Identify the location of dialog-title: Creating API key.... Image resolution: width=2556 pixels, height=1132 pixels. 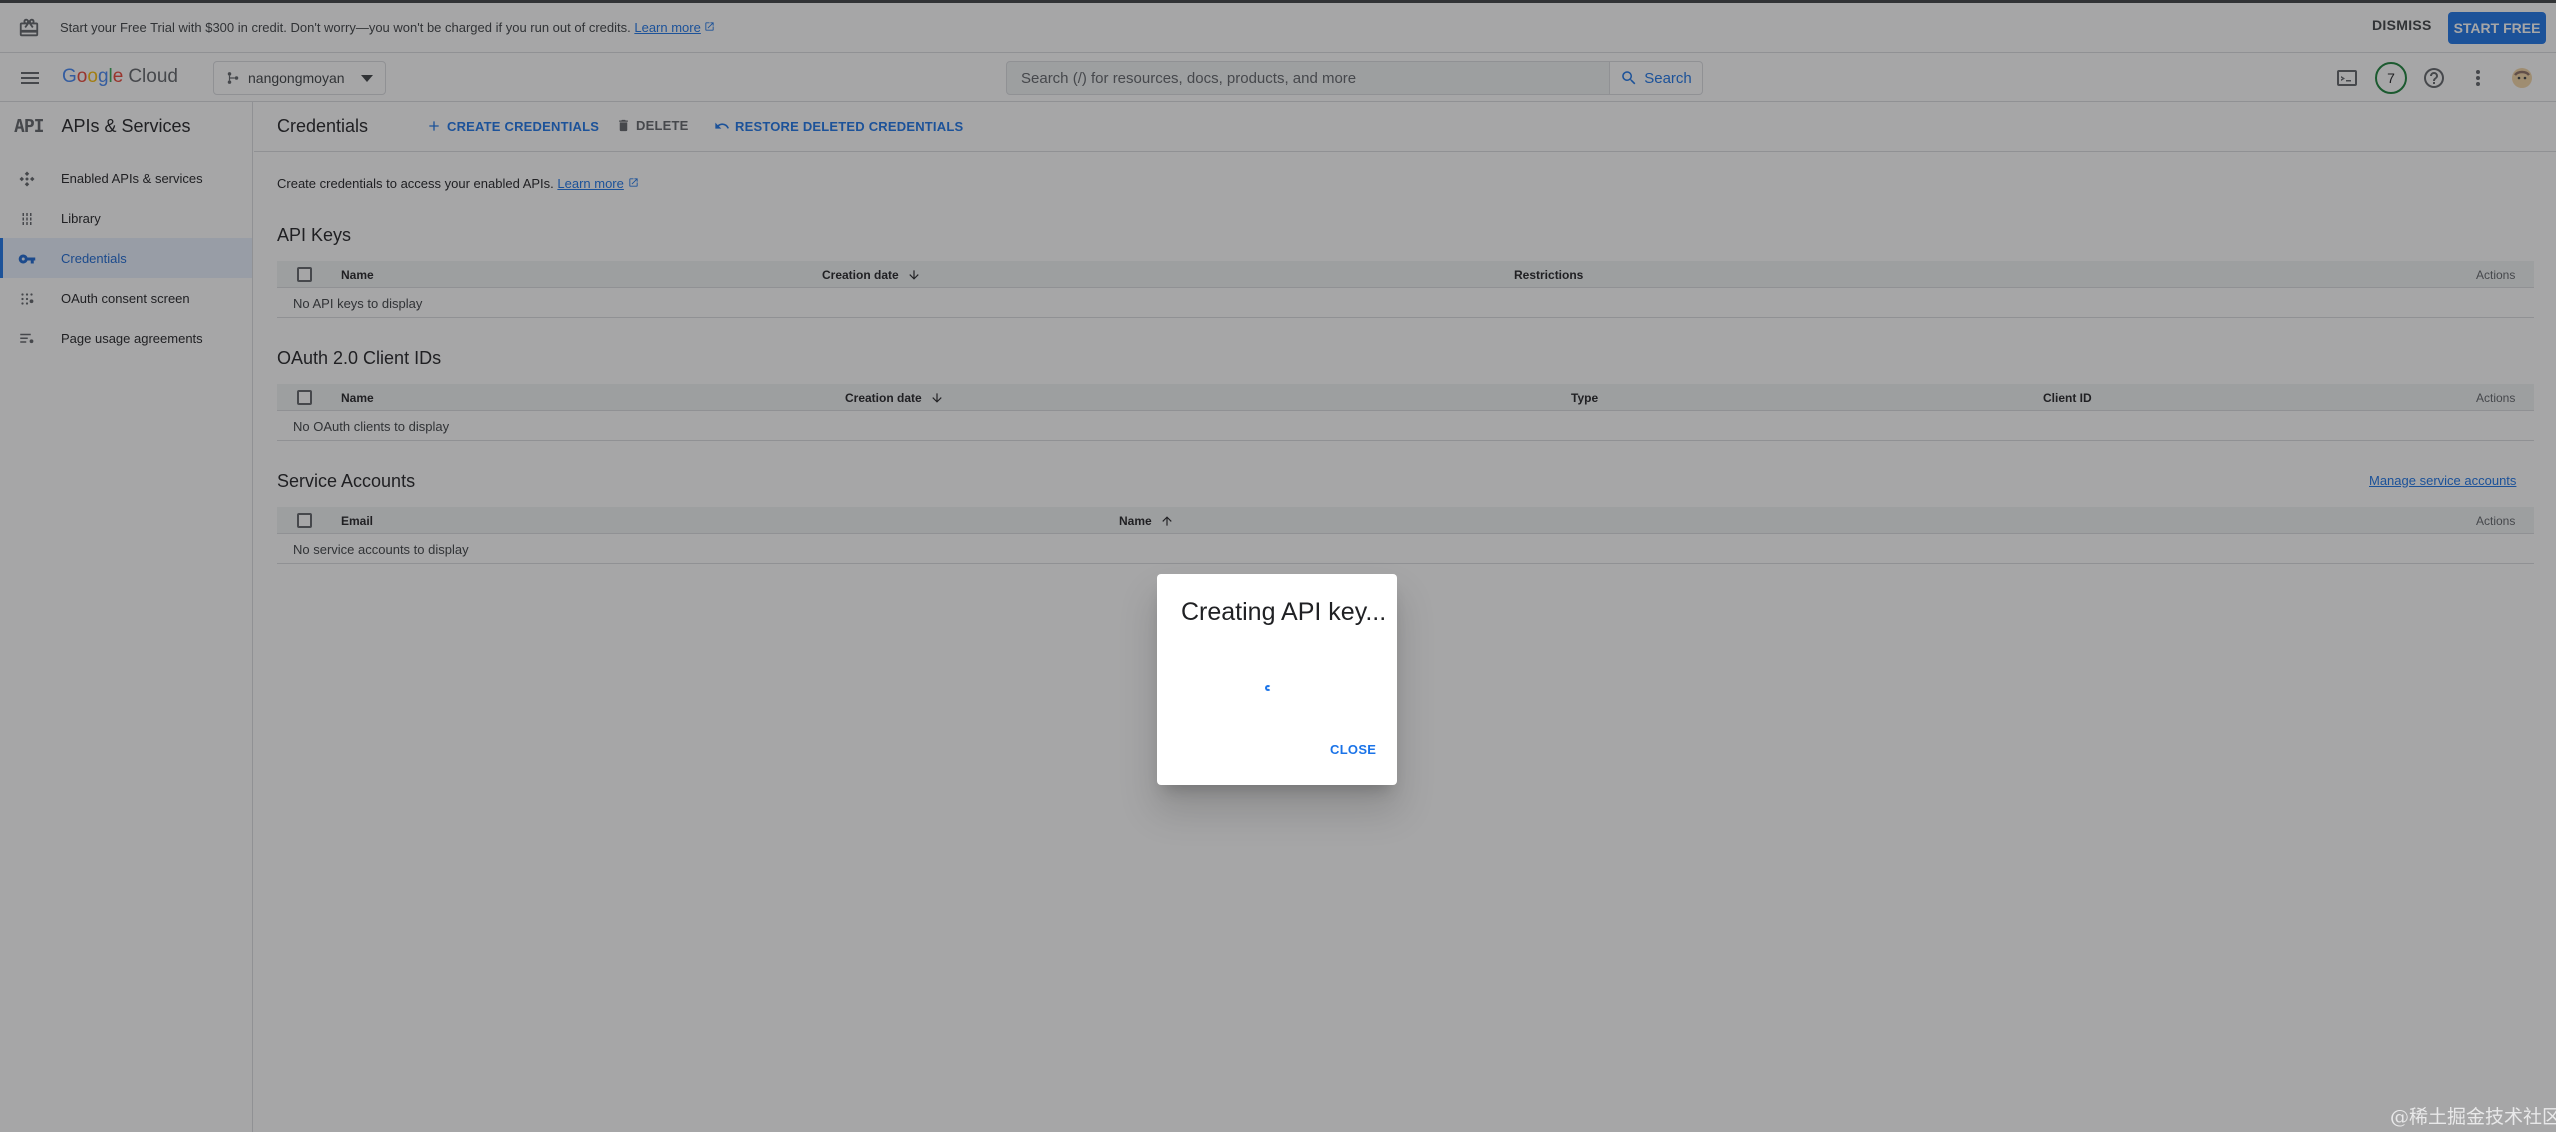
(1284, 612).